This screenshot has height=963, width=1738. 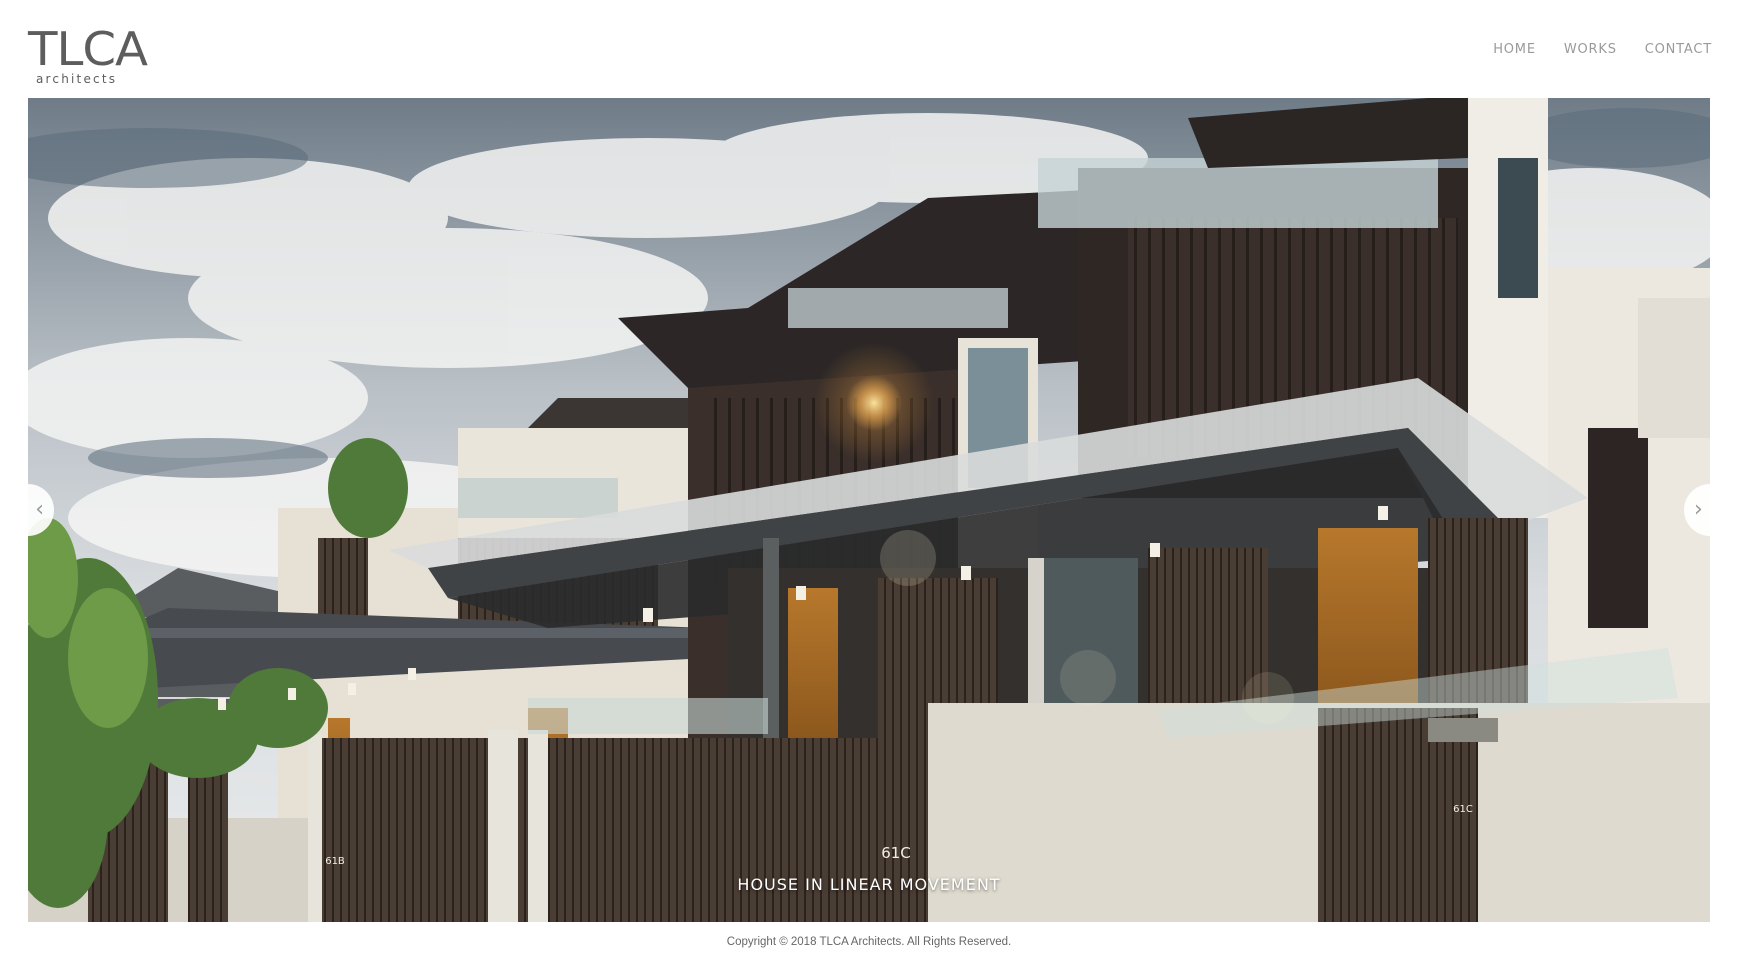 I want to click on chevron-left-icon: ‹, so click(x=39, y=509).